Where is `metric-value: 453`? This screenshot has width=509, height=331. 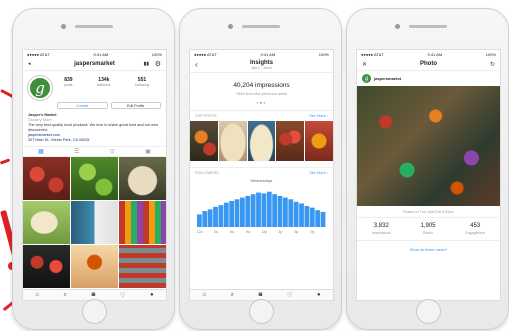
metric-value: 453 is located at coordinates (475, 226).